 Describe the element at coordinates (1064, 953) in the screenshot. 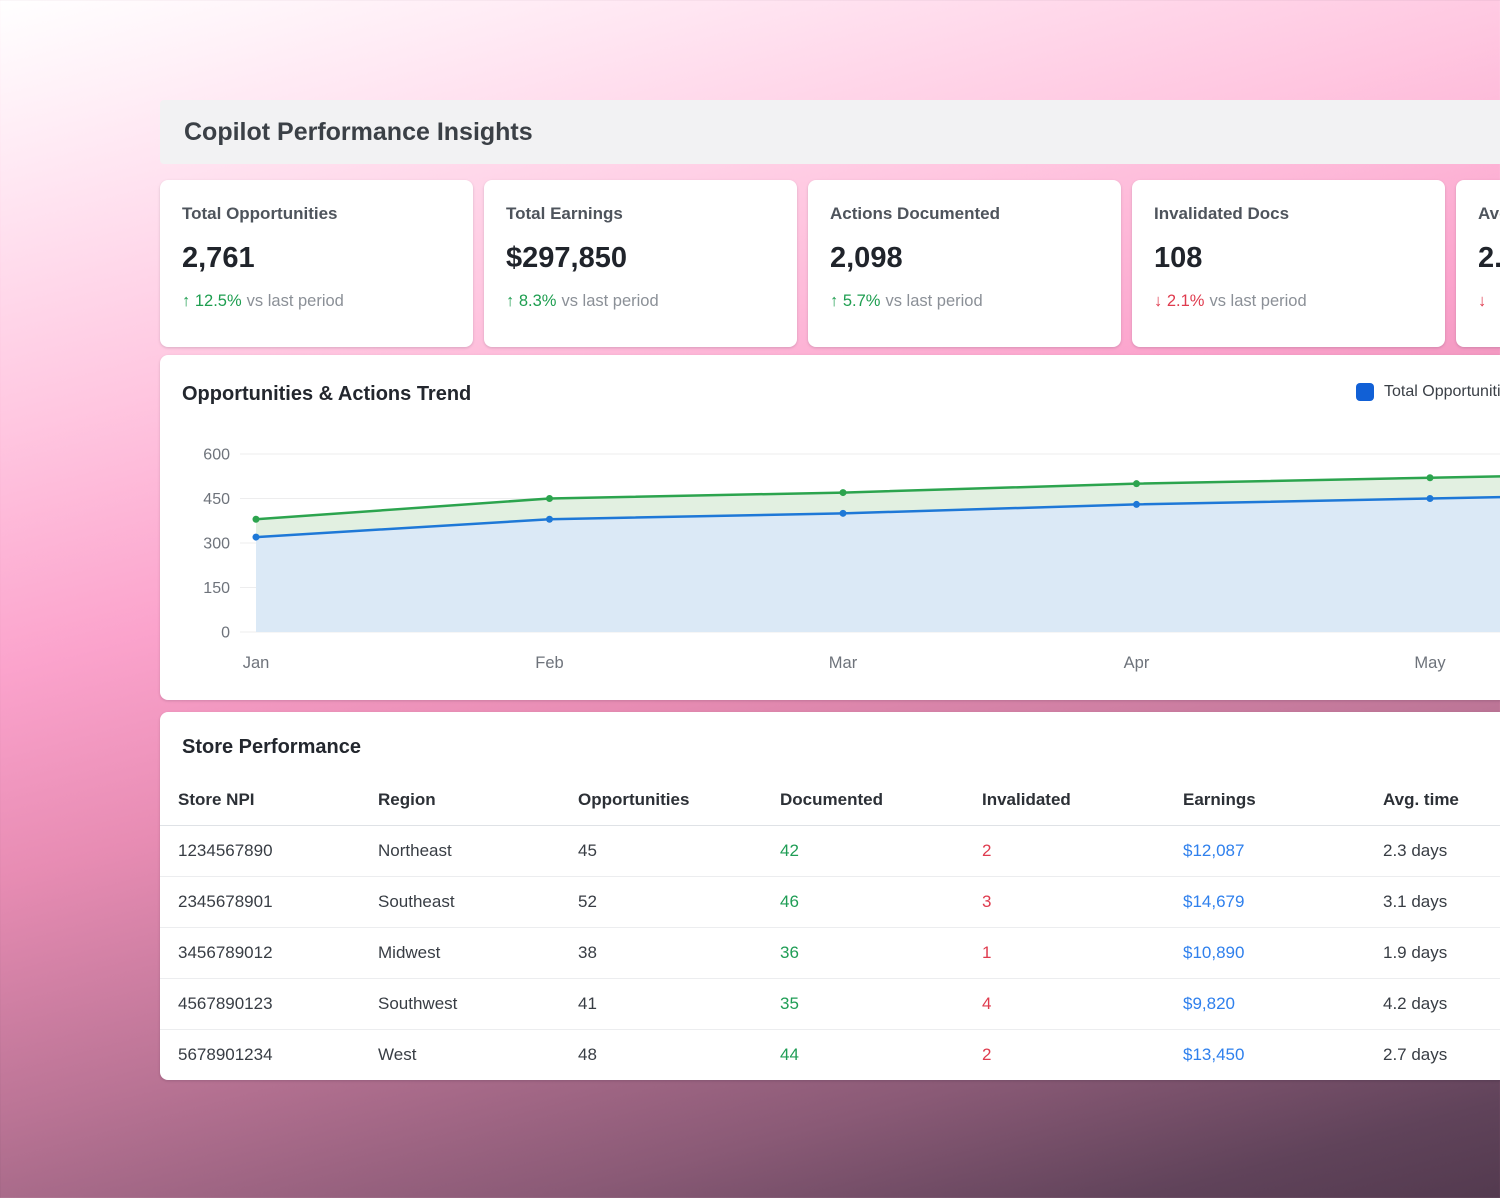

I see `cell-invalidated: 1` at that location.